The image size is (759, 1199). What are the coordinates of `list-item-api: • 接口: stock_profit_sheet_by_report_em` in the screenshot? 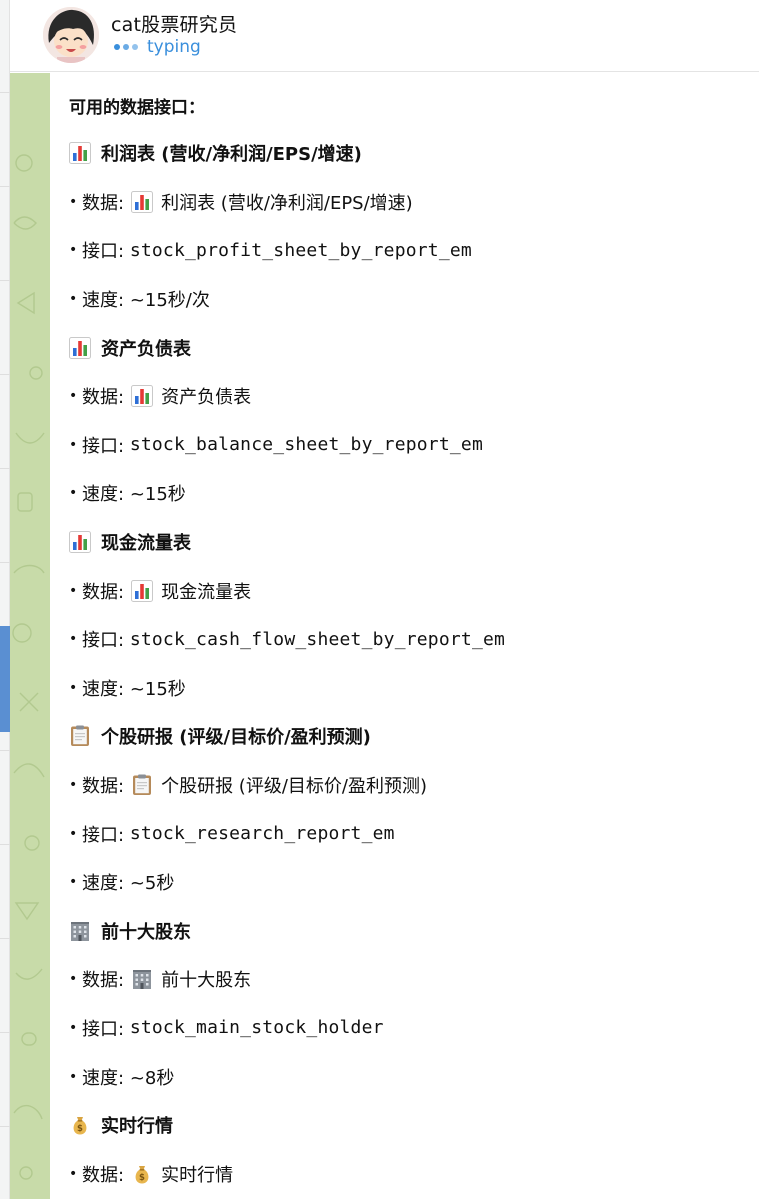 It's located at (414, 250).